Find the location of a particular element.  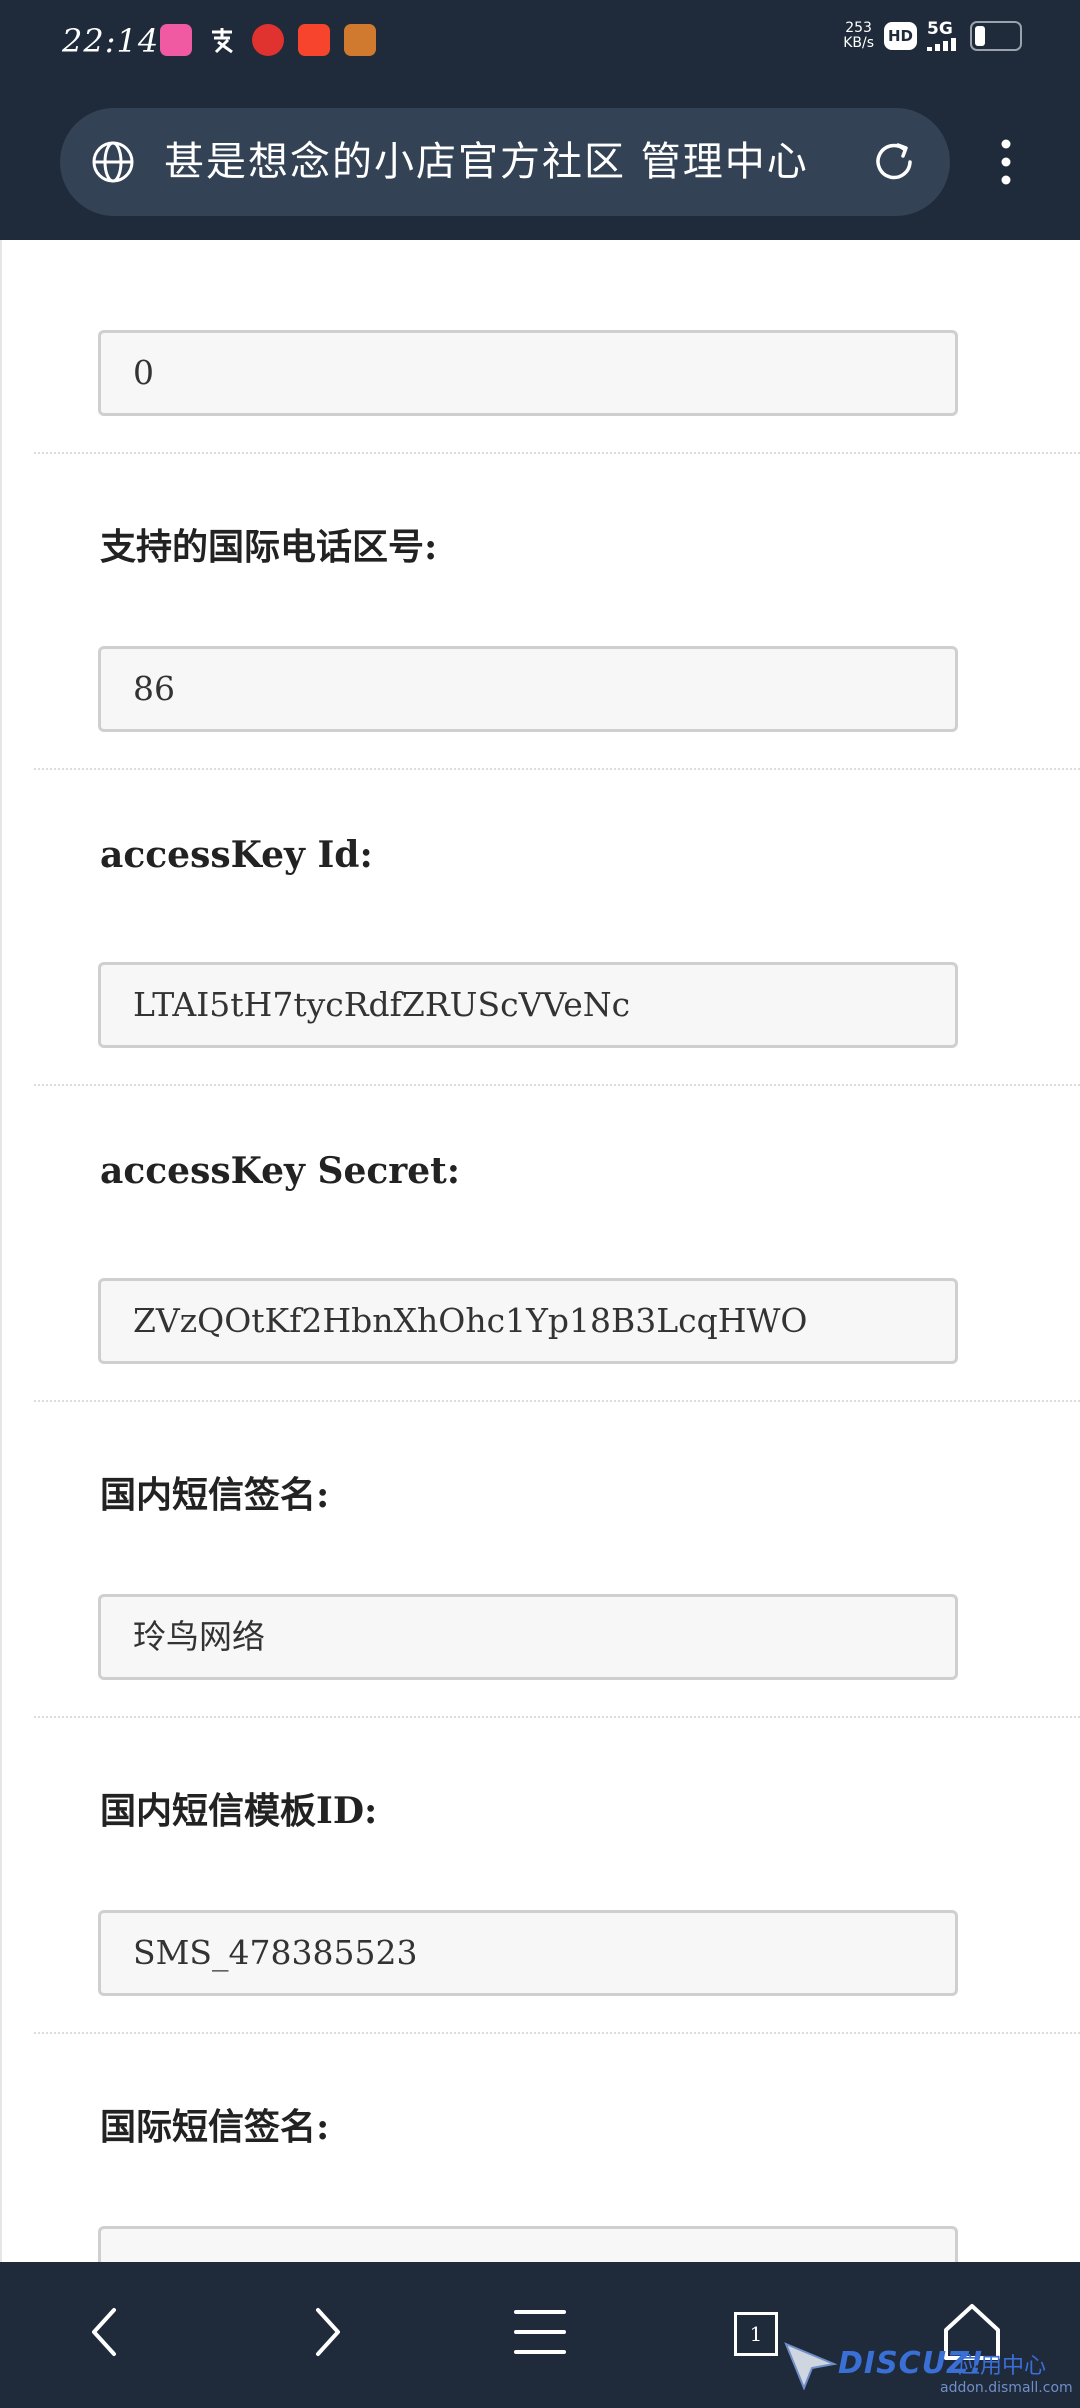

reload-icon is located at coordinates (894, 162).